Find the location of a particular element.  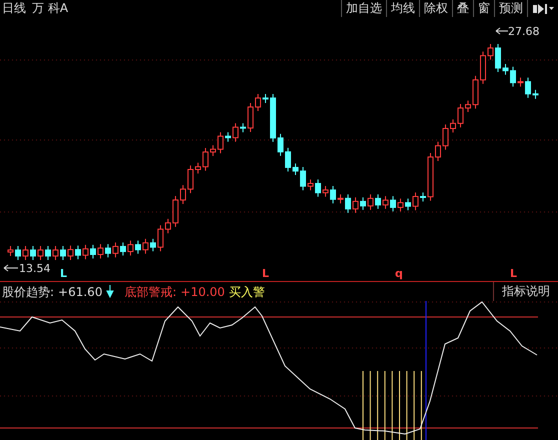

alert-label: 底部警戒: is located at coordinates (150, 292).